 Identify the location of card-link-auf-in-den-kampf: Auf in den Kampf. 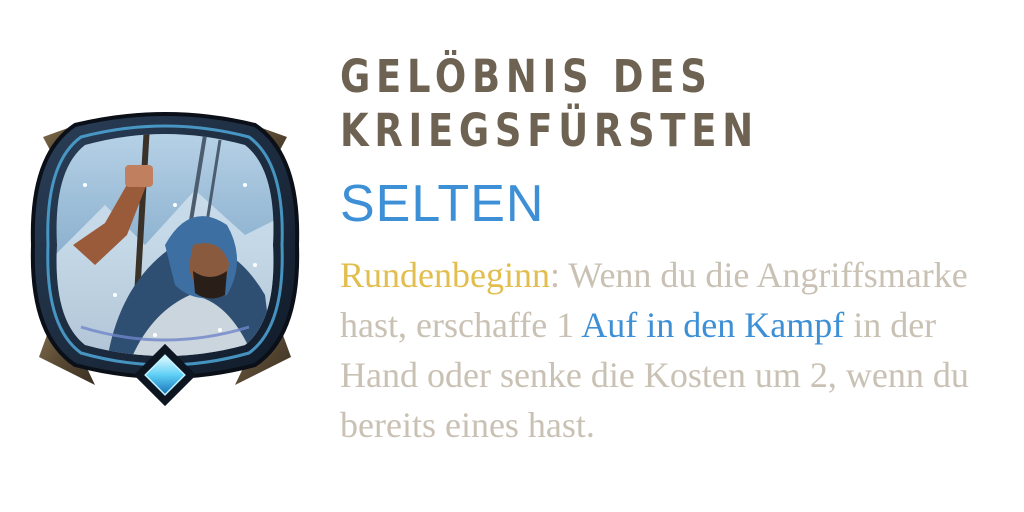
(712, 325).